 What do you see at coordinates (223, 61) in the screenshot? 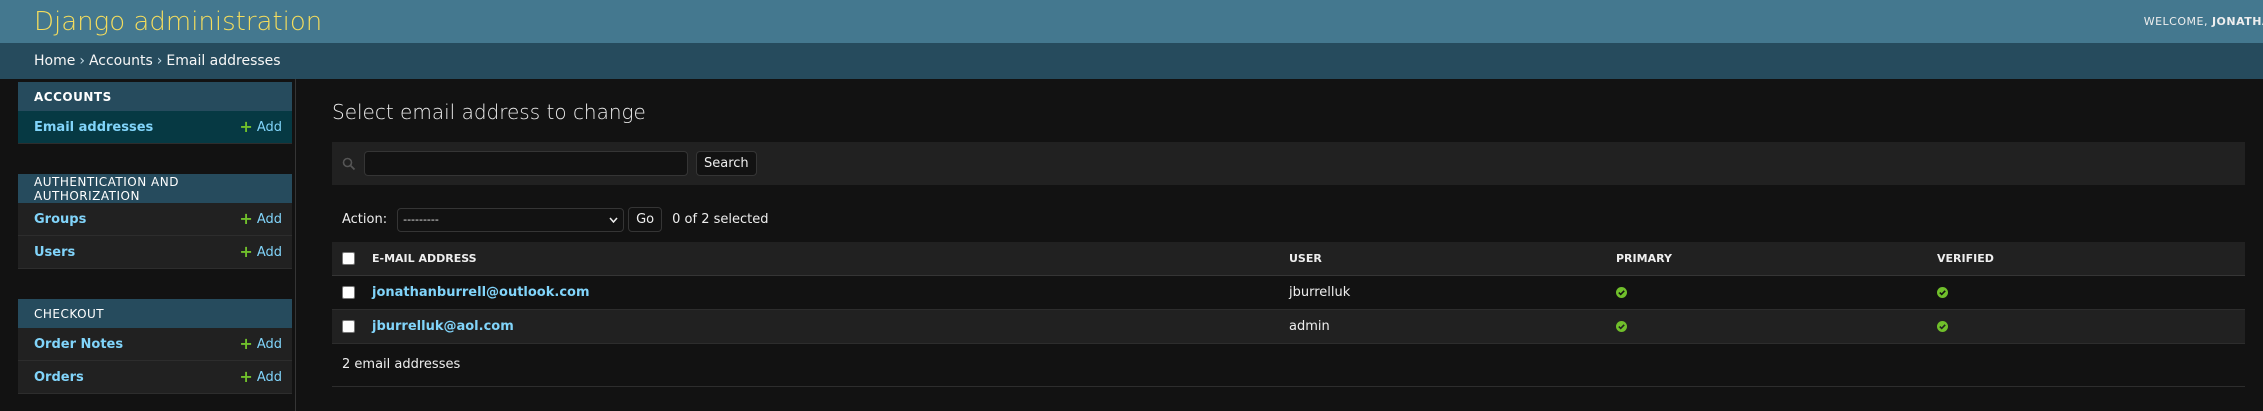
I see `breadcrumb-current: Email addresses` at bounding box center [223, 61].